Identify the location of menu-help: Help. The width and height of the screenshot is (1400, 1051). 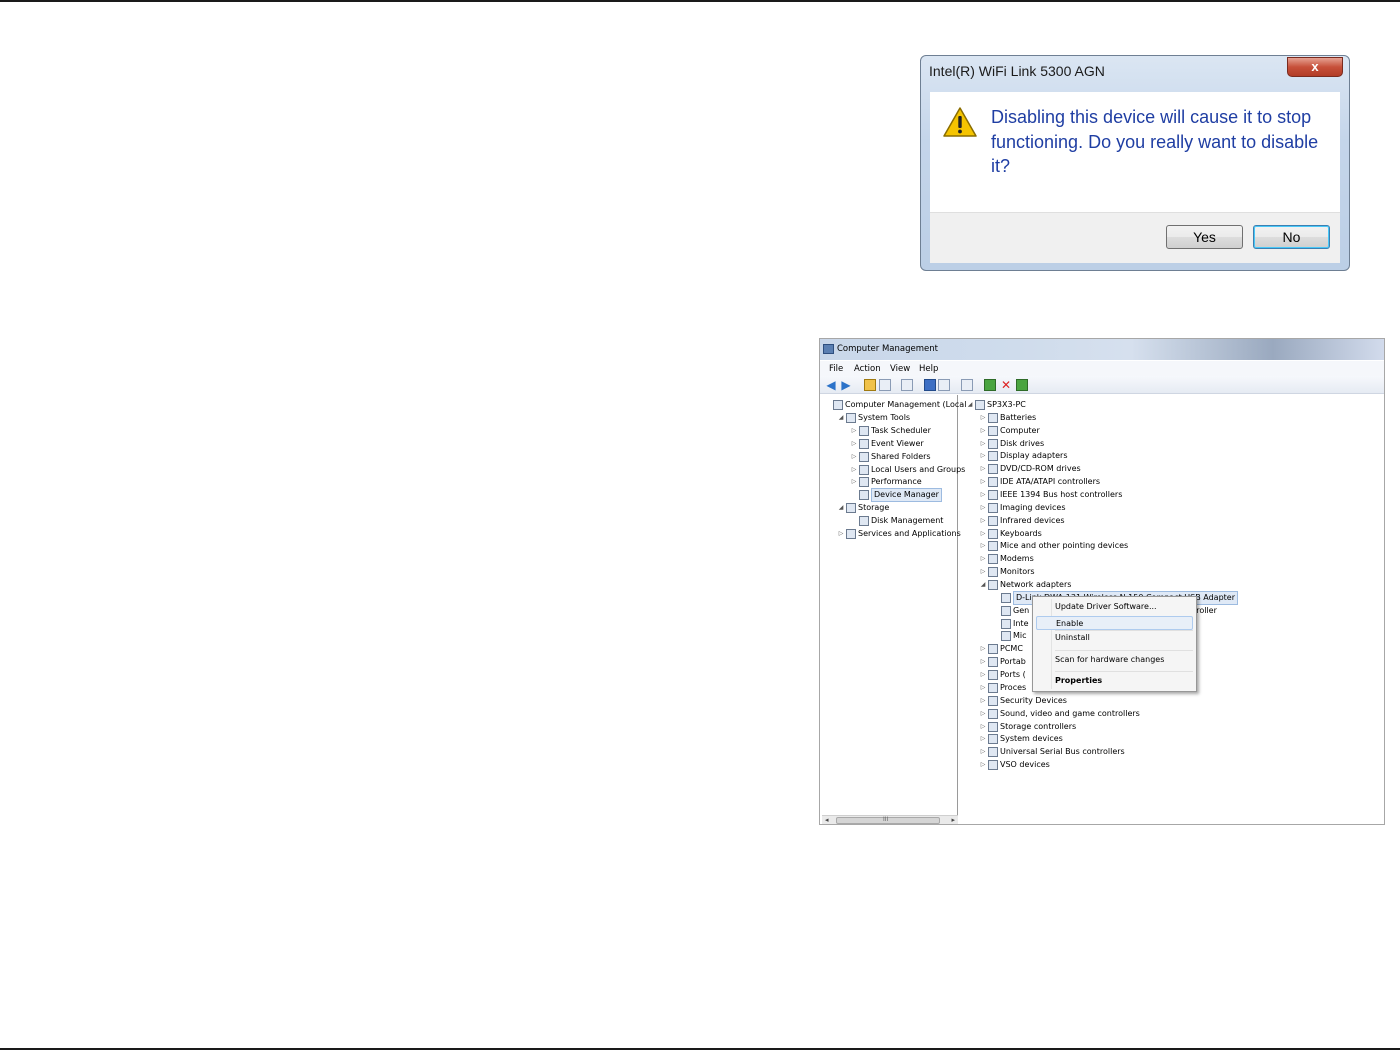
(928, 369).